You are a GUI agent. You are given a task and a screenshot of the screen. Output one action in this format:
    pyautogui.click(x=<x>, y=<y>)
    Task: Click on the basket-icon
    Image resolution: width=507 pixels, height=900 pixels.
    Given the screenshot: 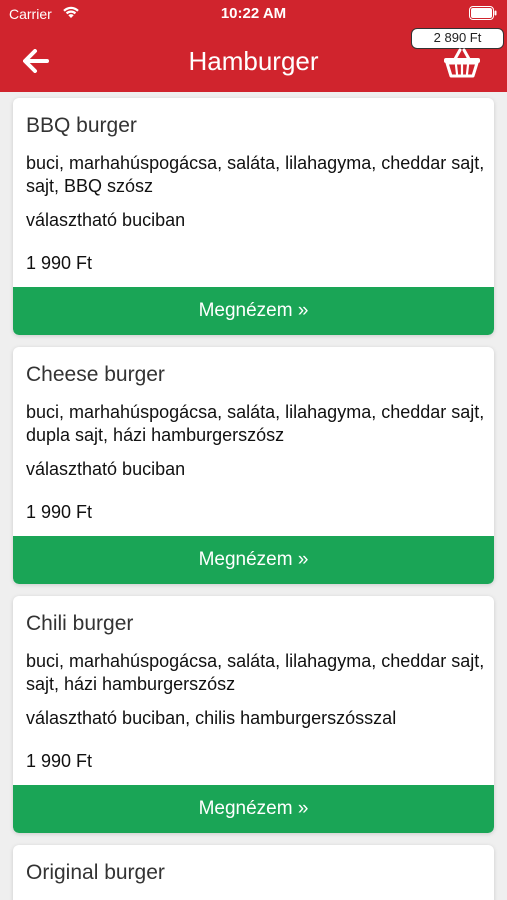 What is the action you would take?
    pyautogui.click(x=462, y=65)
    